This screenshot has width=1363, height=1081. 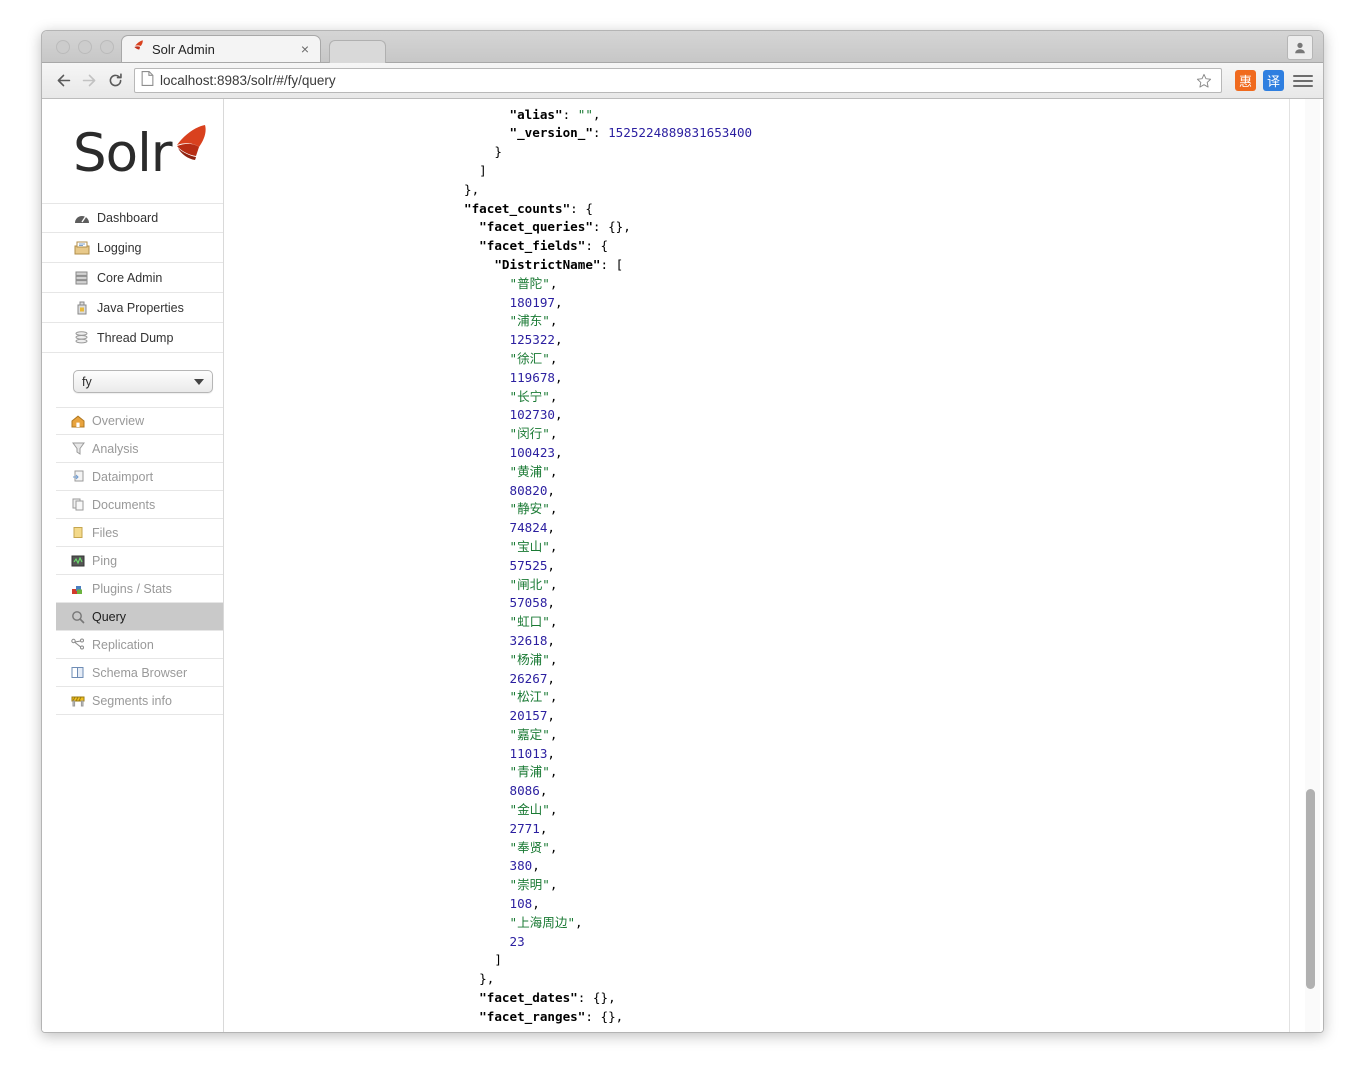 What do you see at coordinates (81, 338) in the screenshot?
I see `thread-dump-icon` at bounding box center [81, 338].